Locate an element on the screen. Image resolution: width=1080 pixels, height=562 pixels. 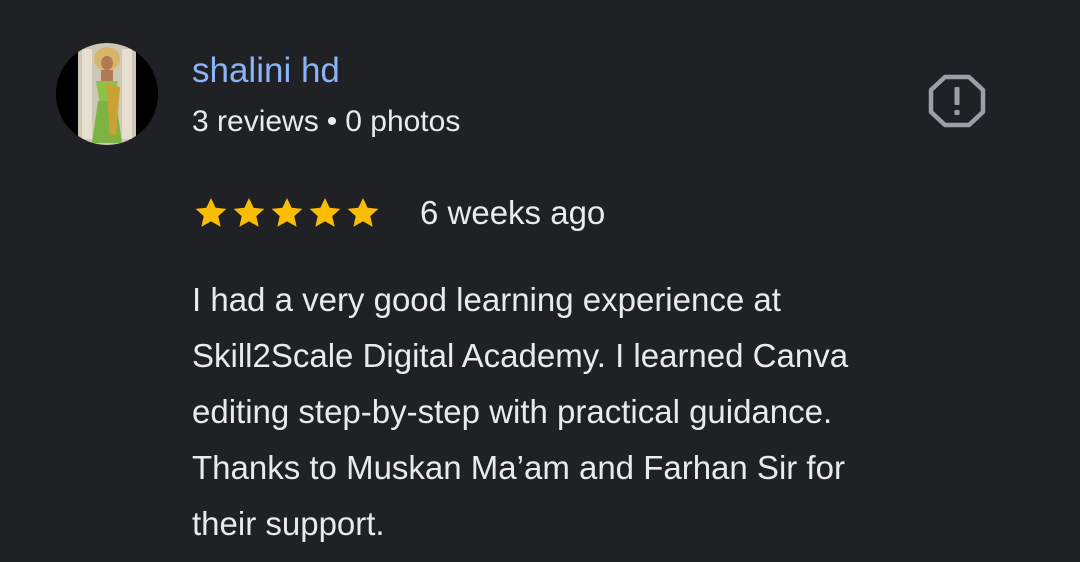
review-date: 6 weeks ago is located at coordinates (513, 212).